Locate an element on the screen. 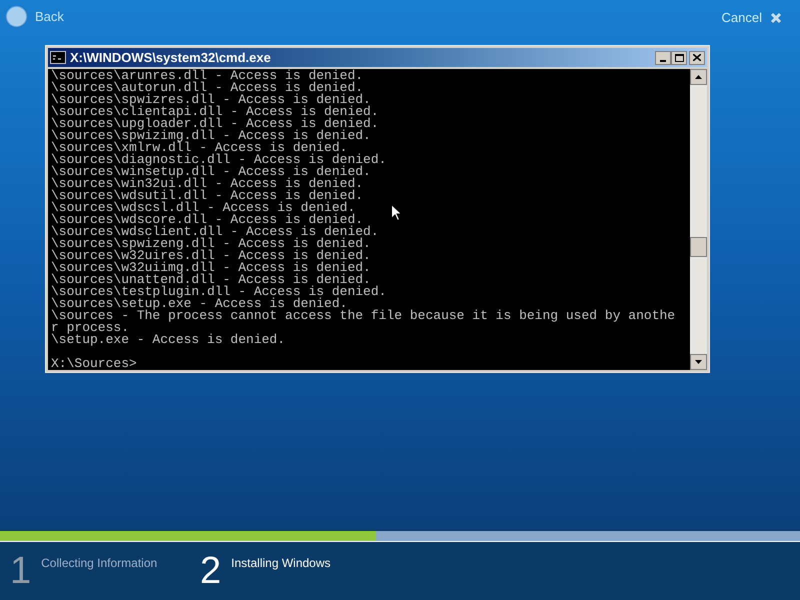  console-line: \sources\unattend.dll - Access is denied. is located at coordinates (211, 280).